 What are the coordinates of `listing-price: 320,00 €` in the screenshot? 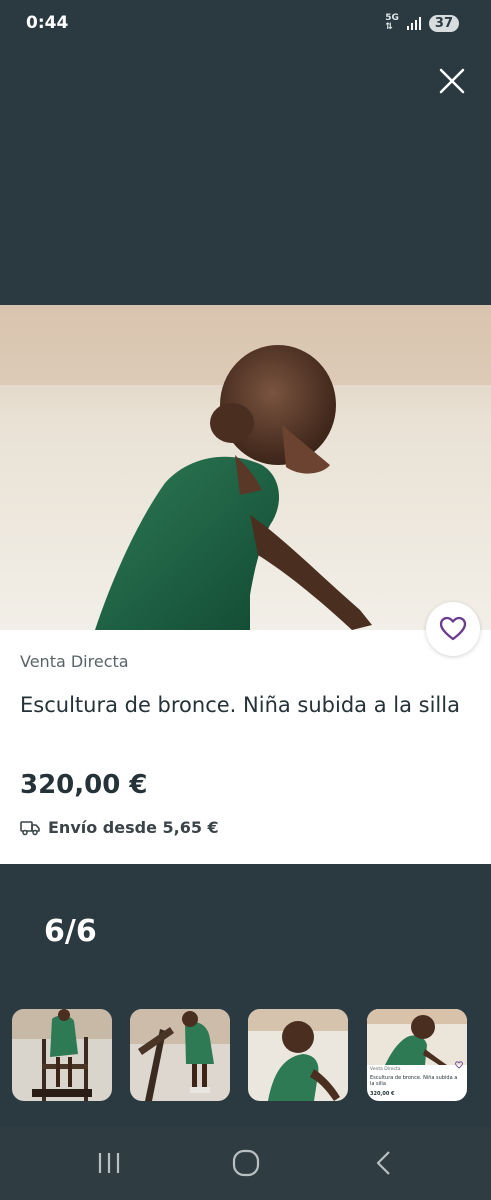 It's located at (84, 785).